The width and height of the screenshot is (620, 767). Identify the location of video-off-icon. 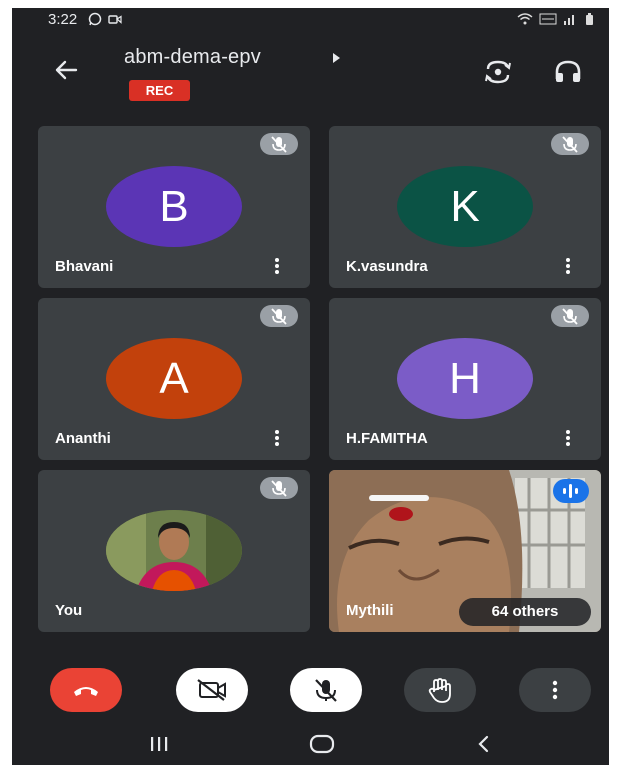
(211, 690).